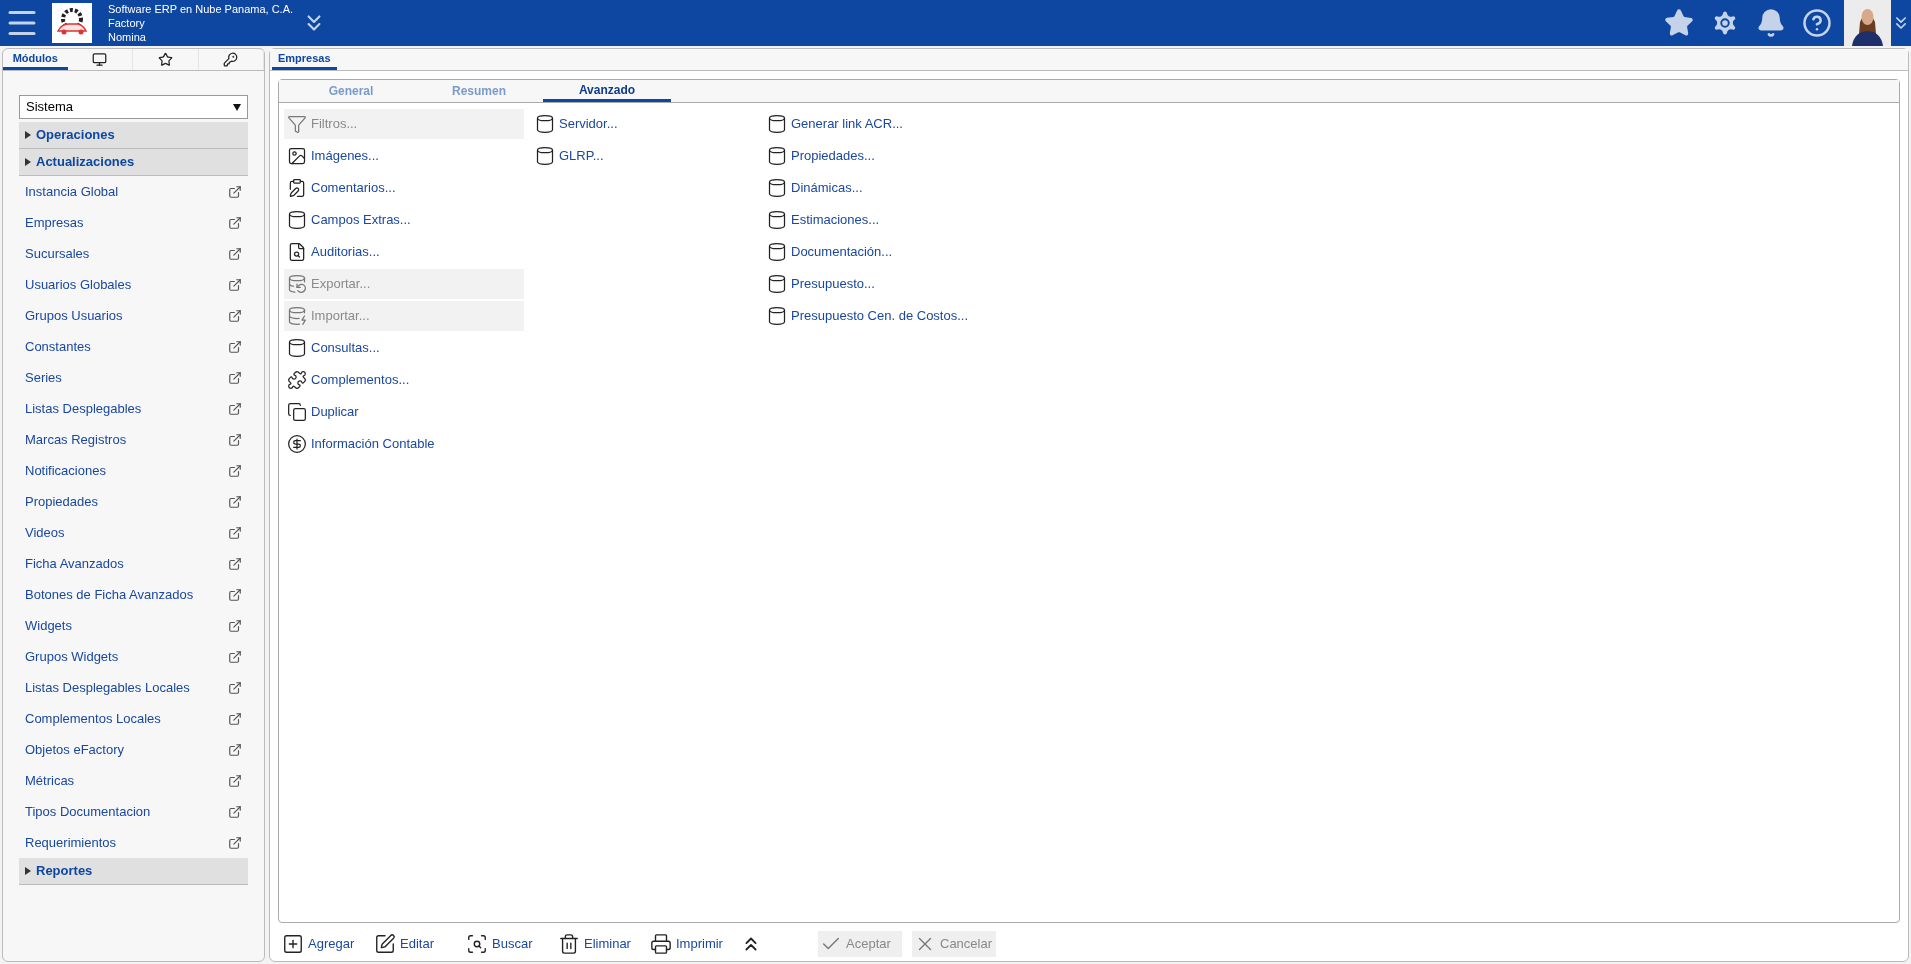 This screenshot has width=1911, height=964. I want to click on module-select: Sistema, so click(133, 107).